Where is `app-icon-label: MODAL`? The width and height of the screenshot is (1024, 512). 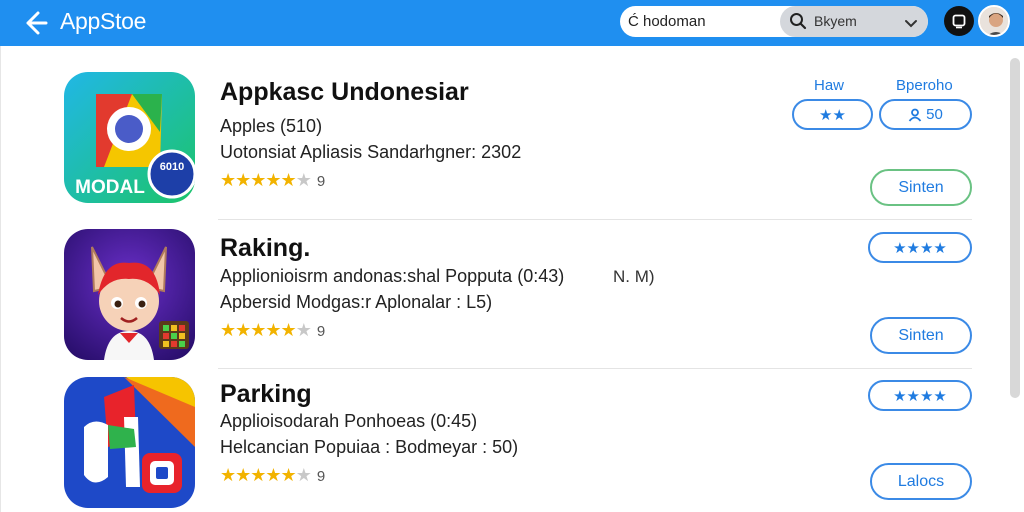 app-icon-label: MODAL is located at coordinates (110, 187).